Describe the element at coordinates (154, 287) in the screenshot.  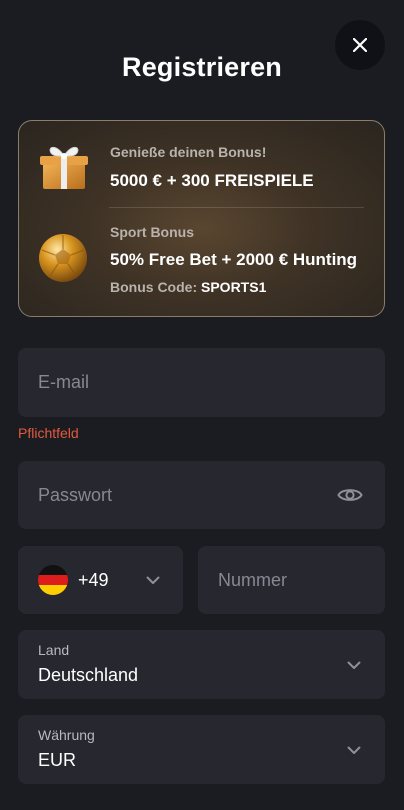
I see `bonus-code-label: Bonus Code:` at that location.